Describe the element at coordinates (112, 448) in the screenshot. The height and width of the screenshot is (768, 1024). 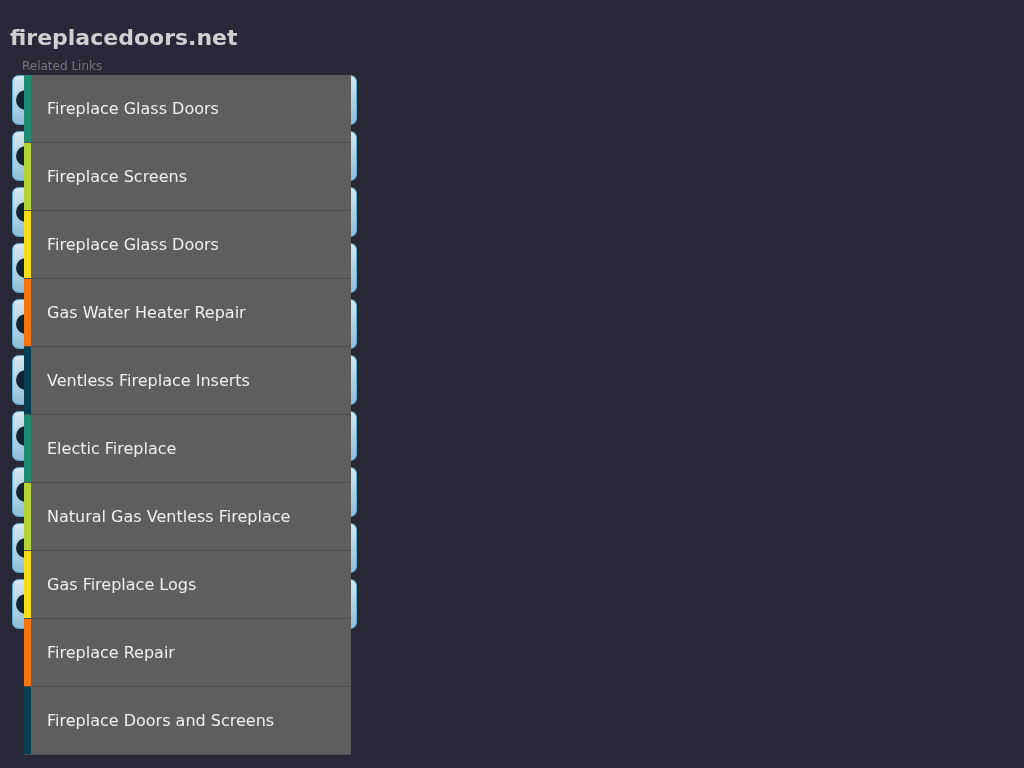
I see `link-label: Electic Fireplace` at that location.